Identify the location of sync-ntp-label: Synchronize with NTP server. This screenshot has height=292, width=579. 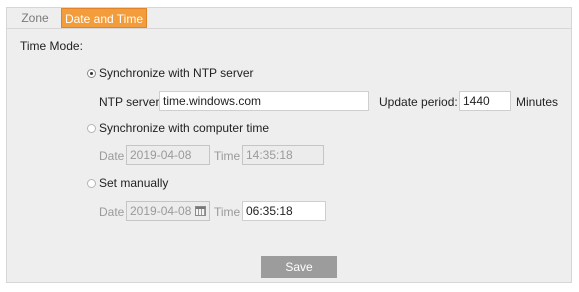
(176, 73).